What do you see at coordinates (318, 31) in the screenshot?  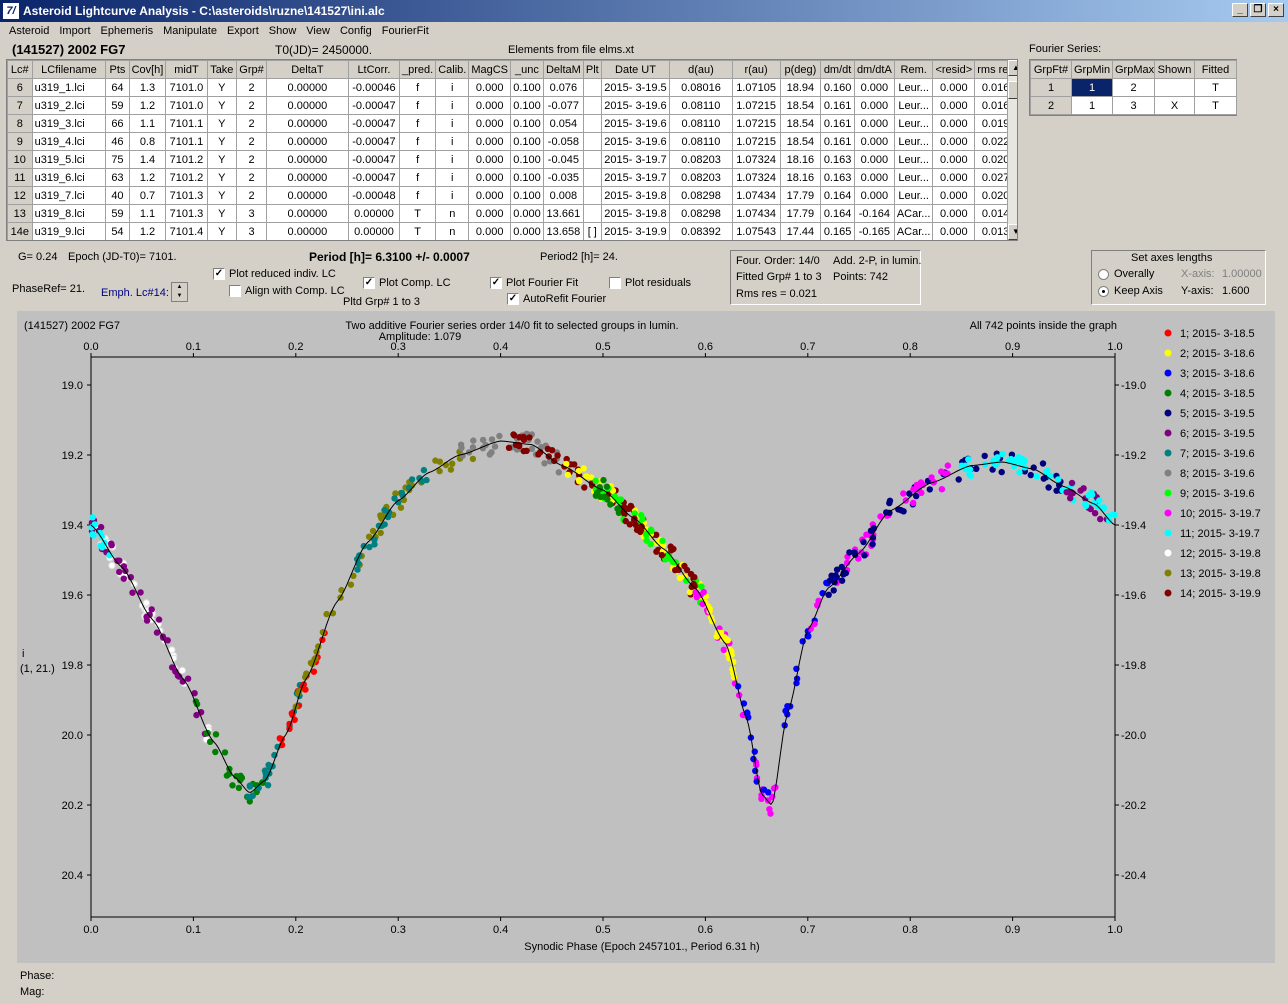 I see `menu-view: View` at bounding box center [318, 31].